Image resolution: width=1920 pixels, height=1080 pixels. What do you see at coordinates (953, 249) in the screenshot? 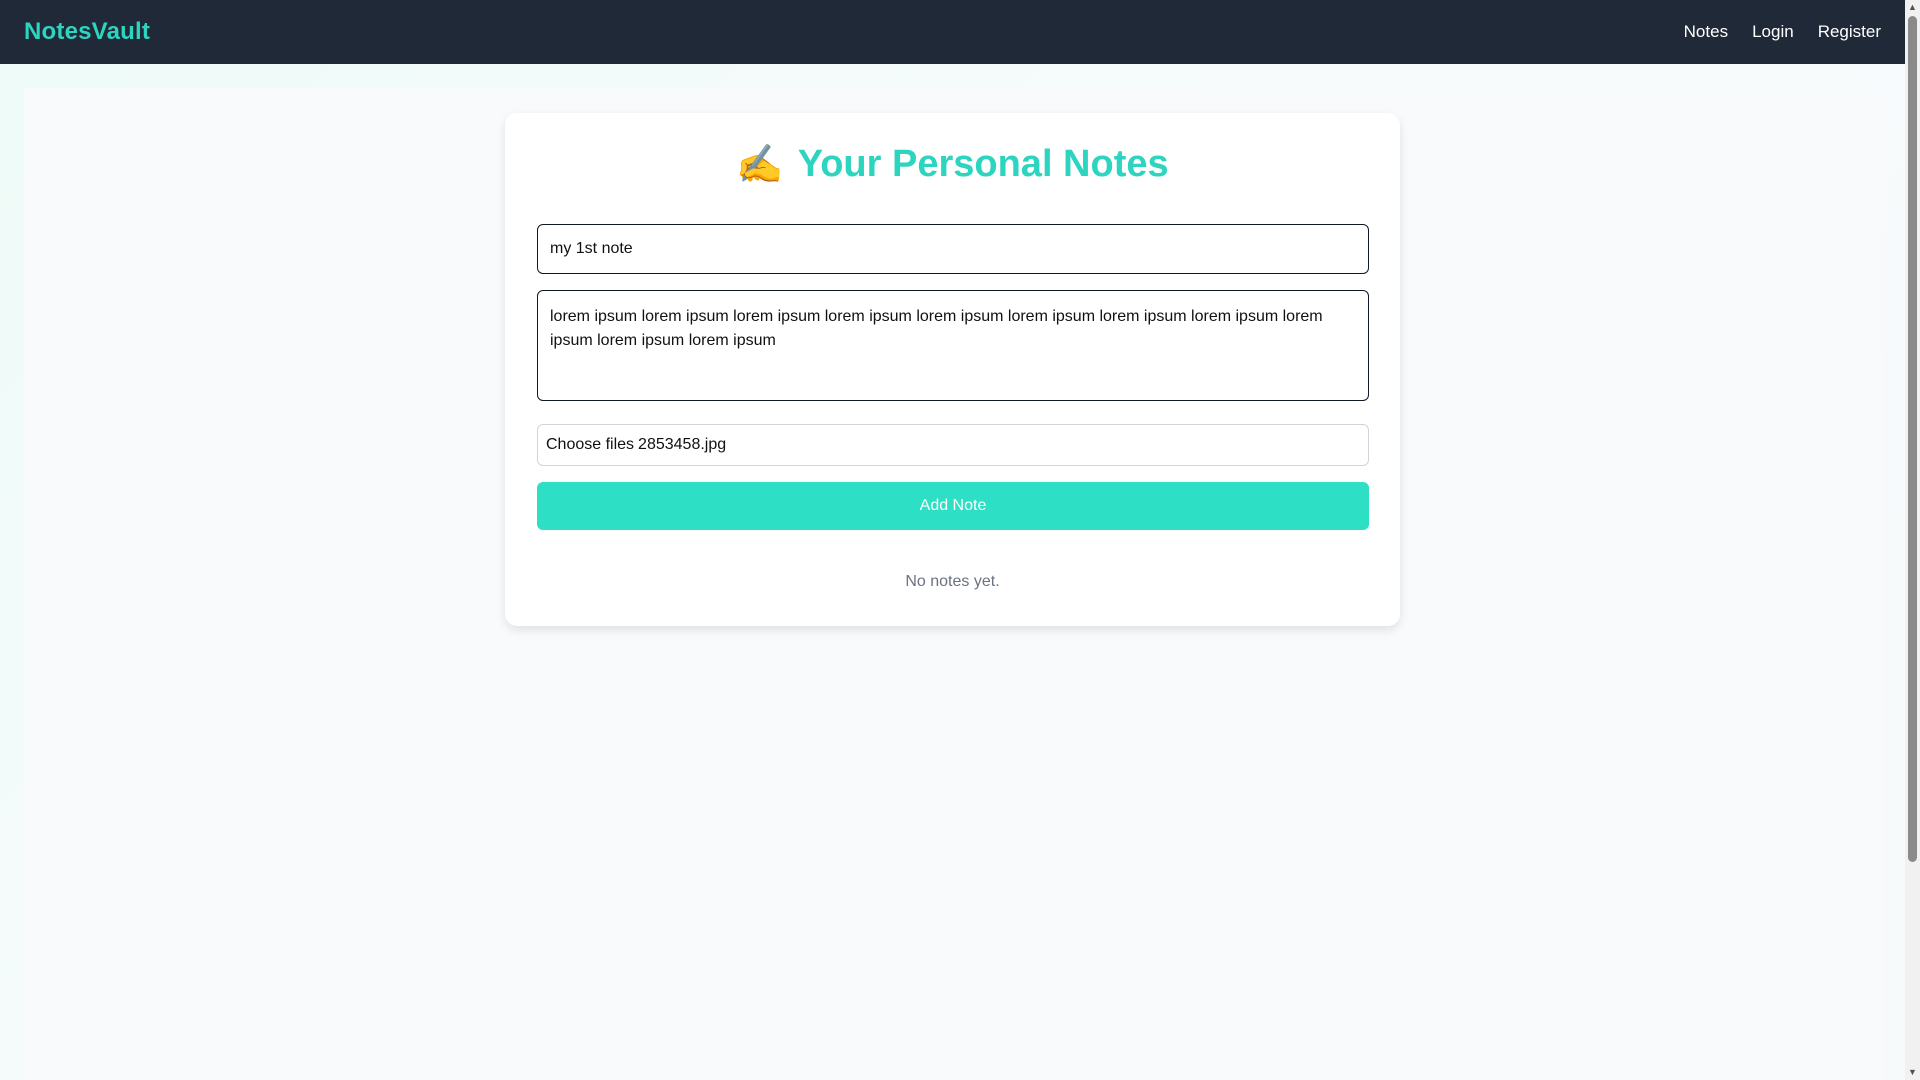
I see `note-title-input` at bounding box center [953, 249].